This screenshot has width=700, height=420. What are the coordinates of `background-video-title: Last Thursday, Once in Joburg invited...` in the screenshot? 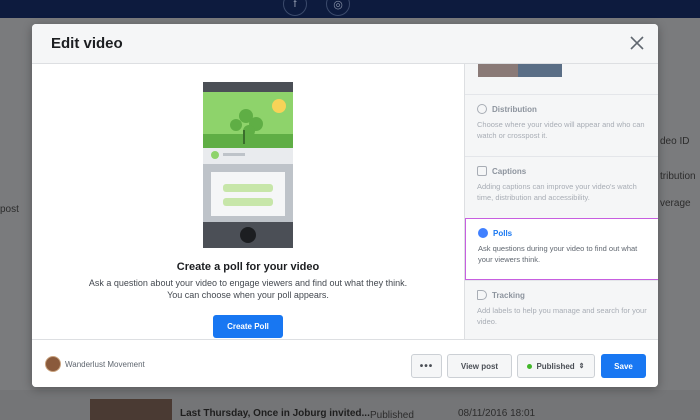 It's located at (275, 413).